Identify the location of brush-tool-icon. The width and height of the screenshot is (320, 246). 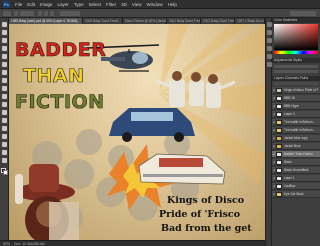
(4, 80).